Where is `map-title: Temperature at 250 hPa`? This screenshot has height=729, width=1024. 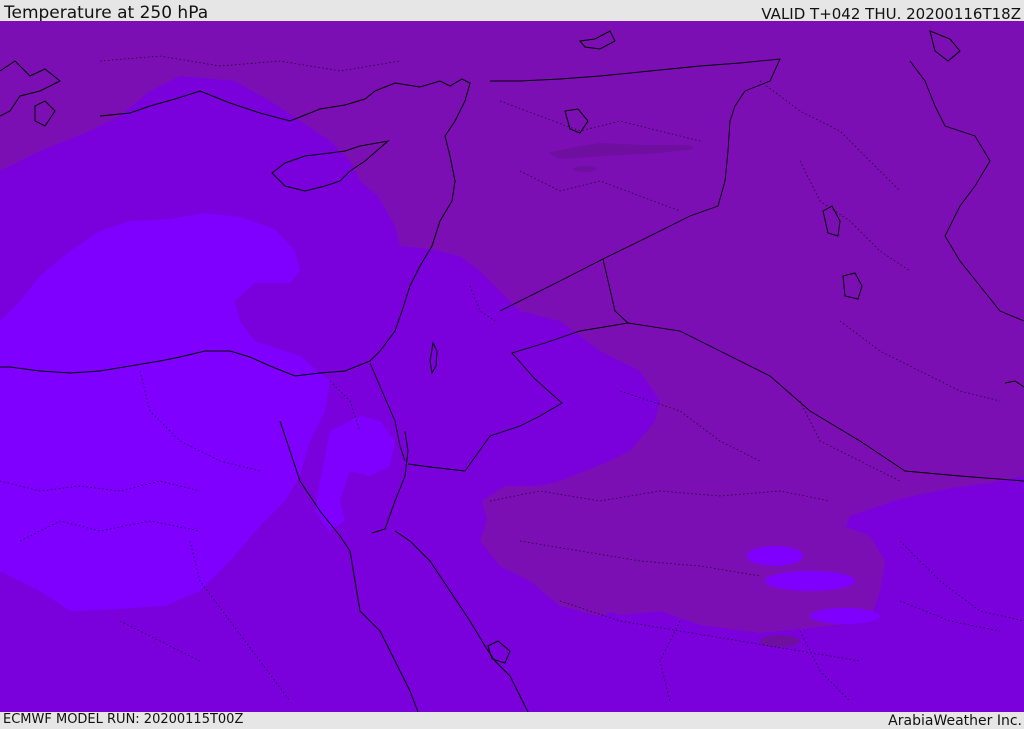
map-title: Temperature at 250 hPa is located at coordinates (106, 13).